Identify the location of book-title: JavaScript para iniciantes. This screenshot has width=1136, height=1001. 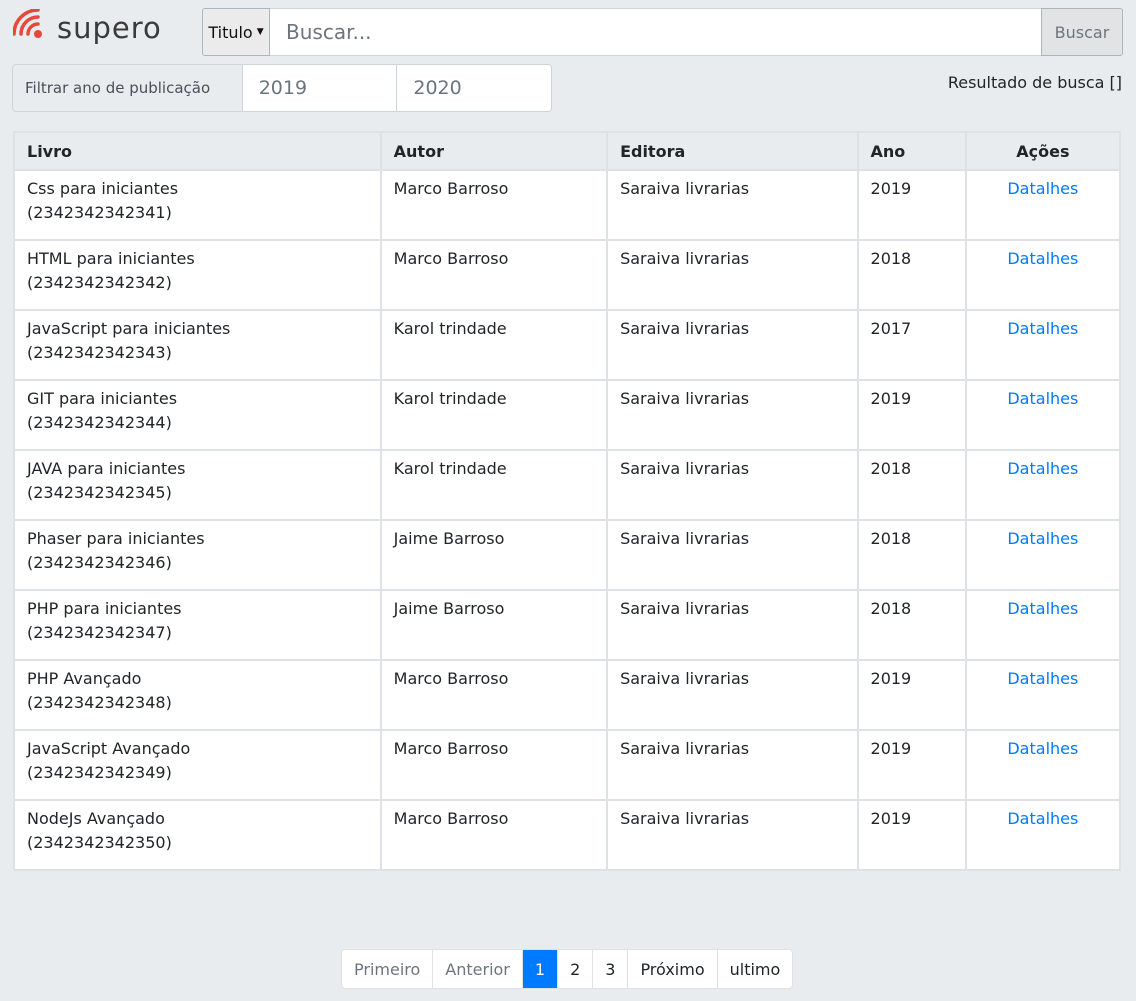
(129, 328).